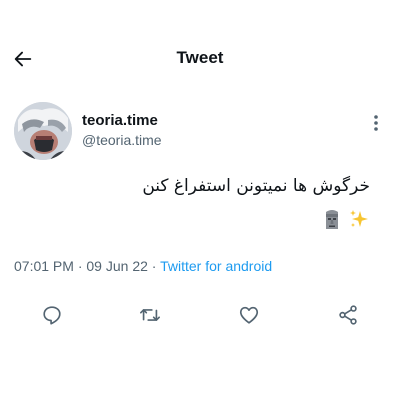 The height and width of the screenshot is (400, 400). I want to click on tweet-actions, so click(200, 315).